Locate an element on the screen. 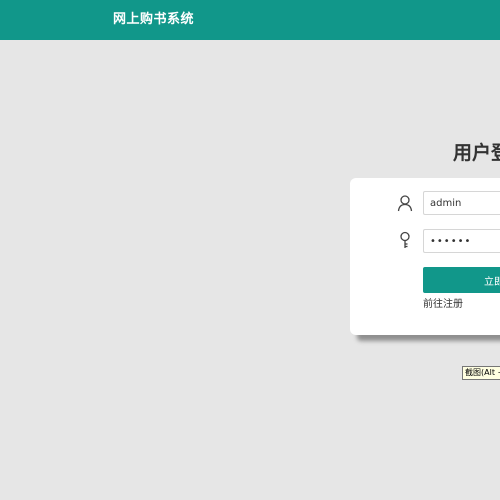 Image resolution: width=500 pixels, height=500 pixels. user-icon is located at coordinates (405, 203).